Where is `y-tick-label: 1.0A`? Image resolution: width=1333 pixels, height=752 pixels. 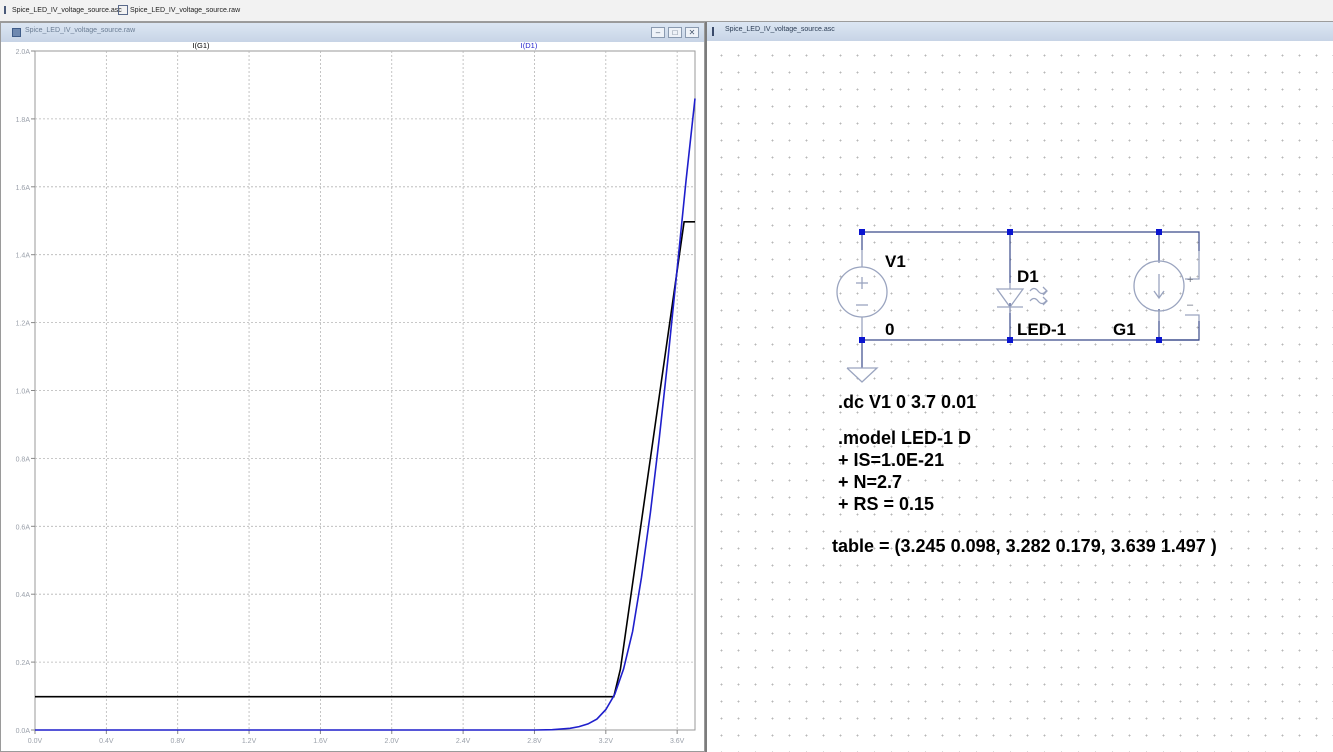 y-tick-label: 1.0A is located at coordinates (23, 392).